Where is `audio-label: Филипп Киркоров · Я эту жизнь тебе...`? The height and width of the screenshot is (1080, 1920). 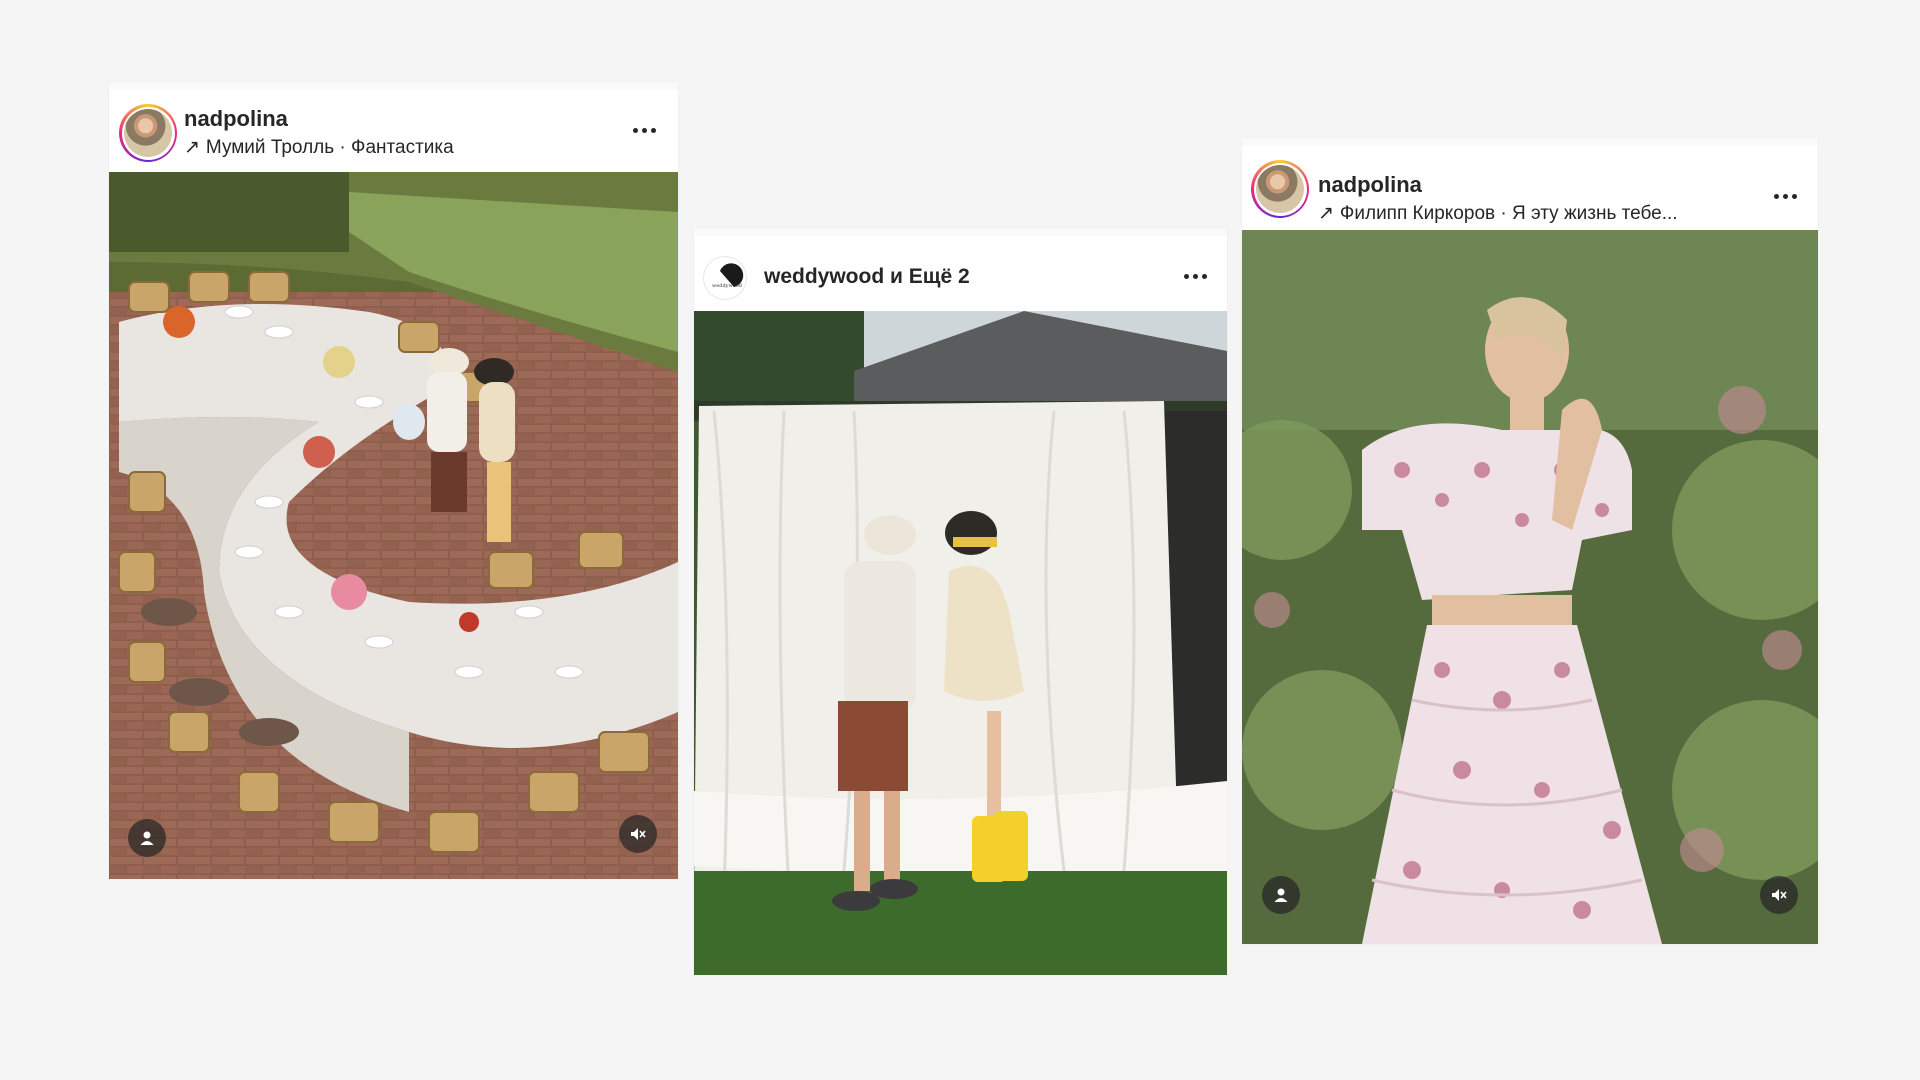
audio-label: Филипп Киркоров · Я эту жизнь тебе... is located at coordinates (1508, 213).